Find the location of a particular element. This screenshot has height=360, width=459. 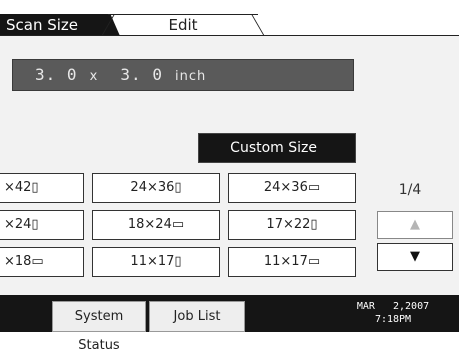

arrow-down-icon: ▼ is located at coordinates (415, 256).